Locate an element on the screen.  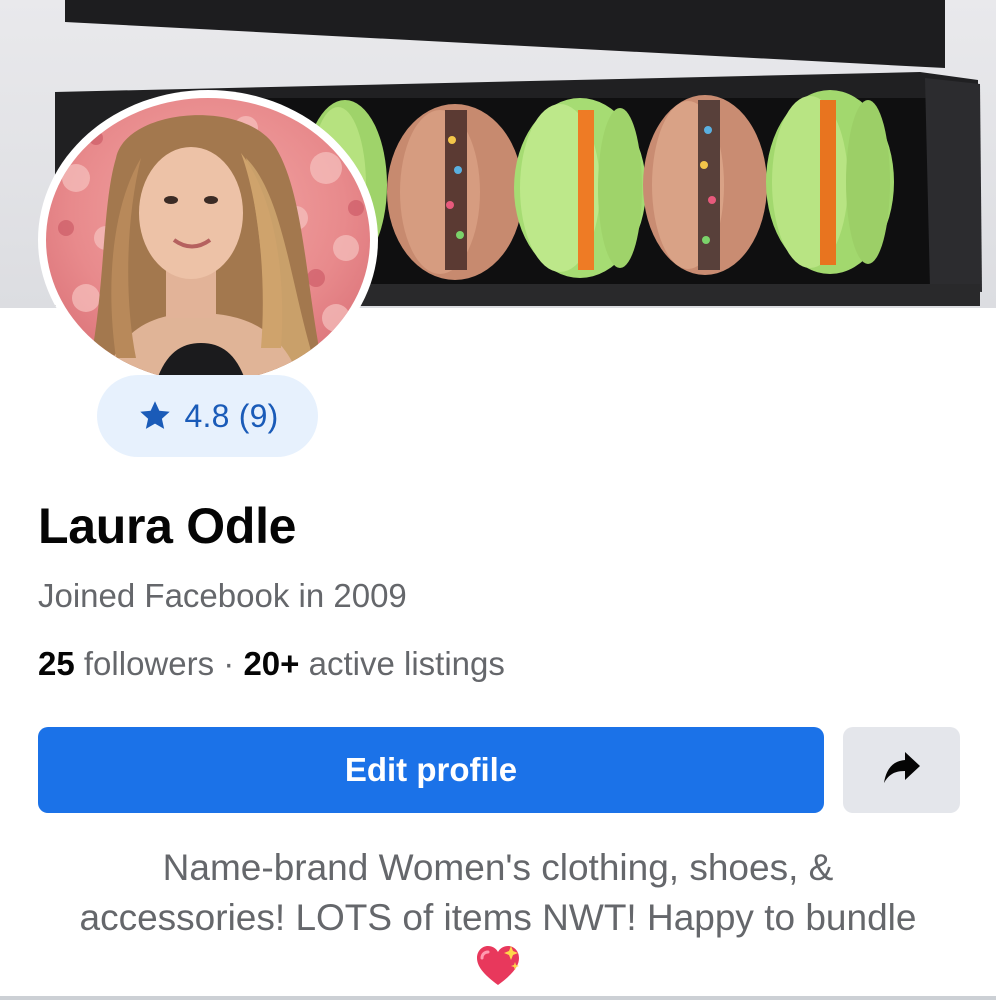
divider is located at coordinates (498, 998).